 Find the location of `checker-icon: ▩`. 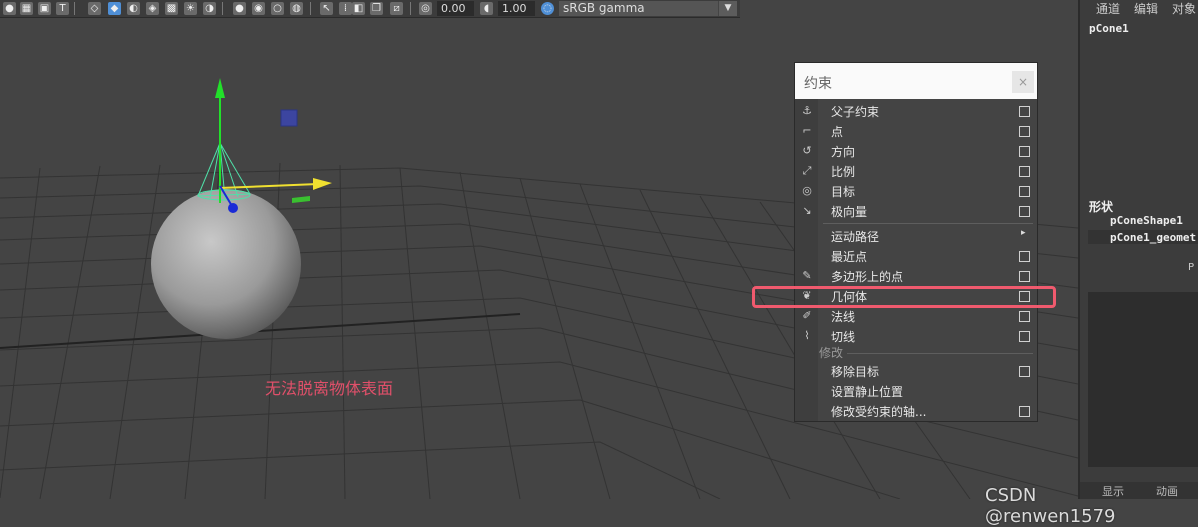

checker-icon: ▩ is located at coordinates (171, 8).